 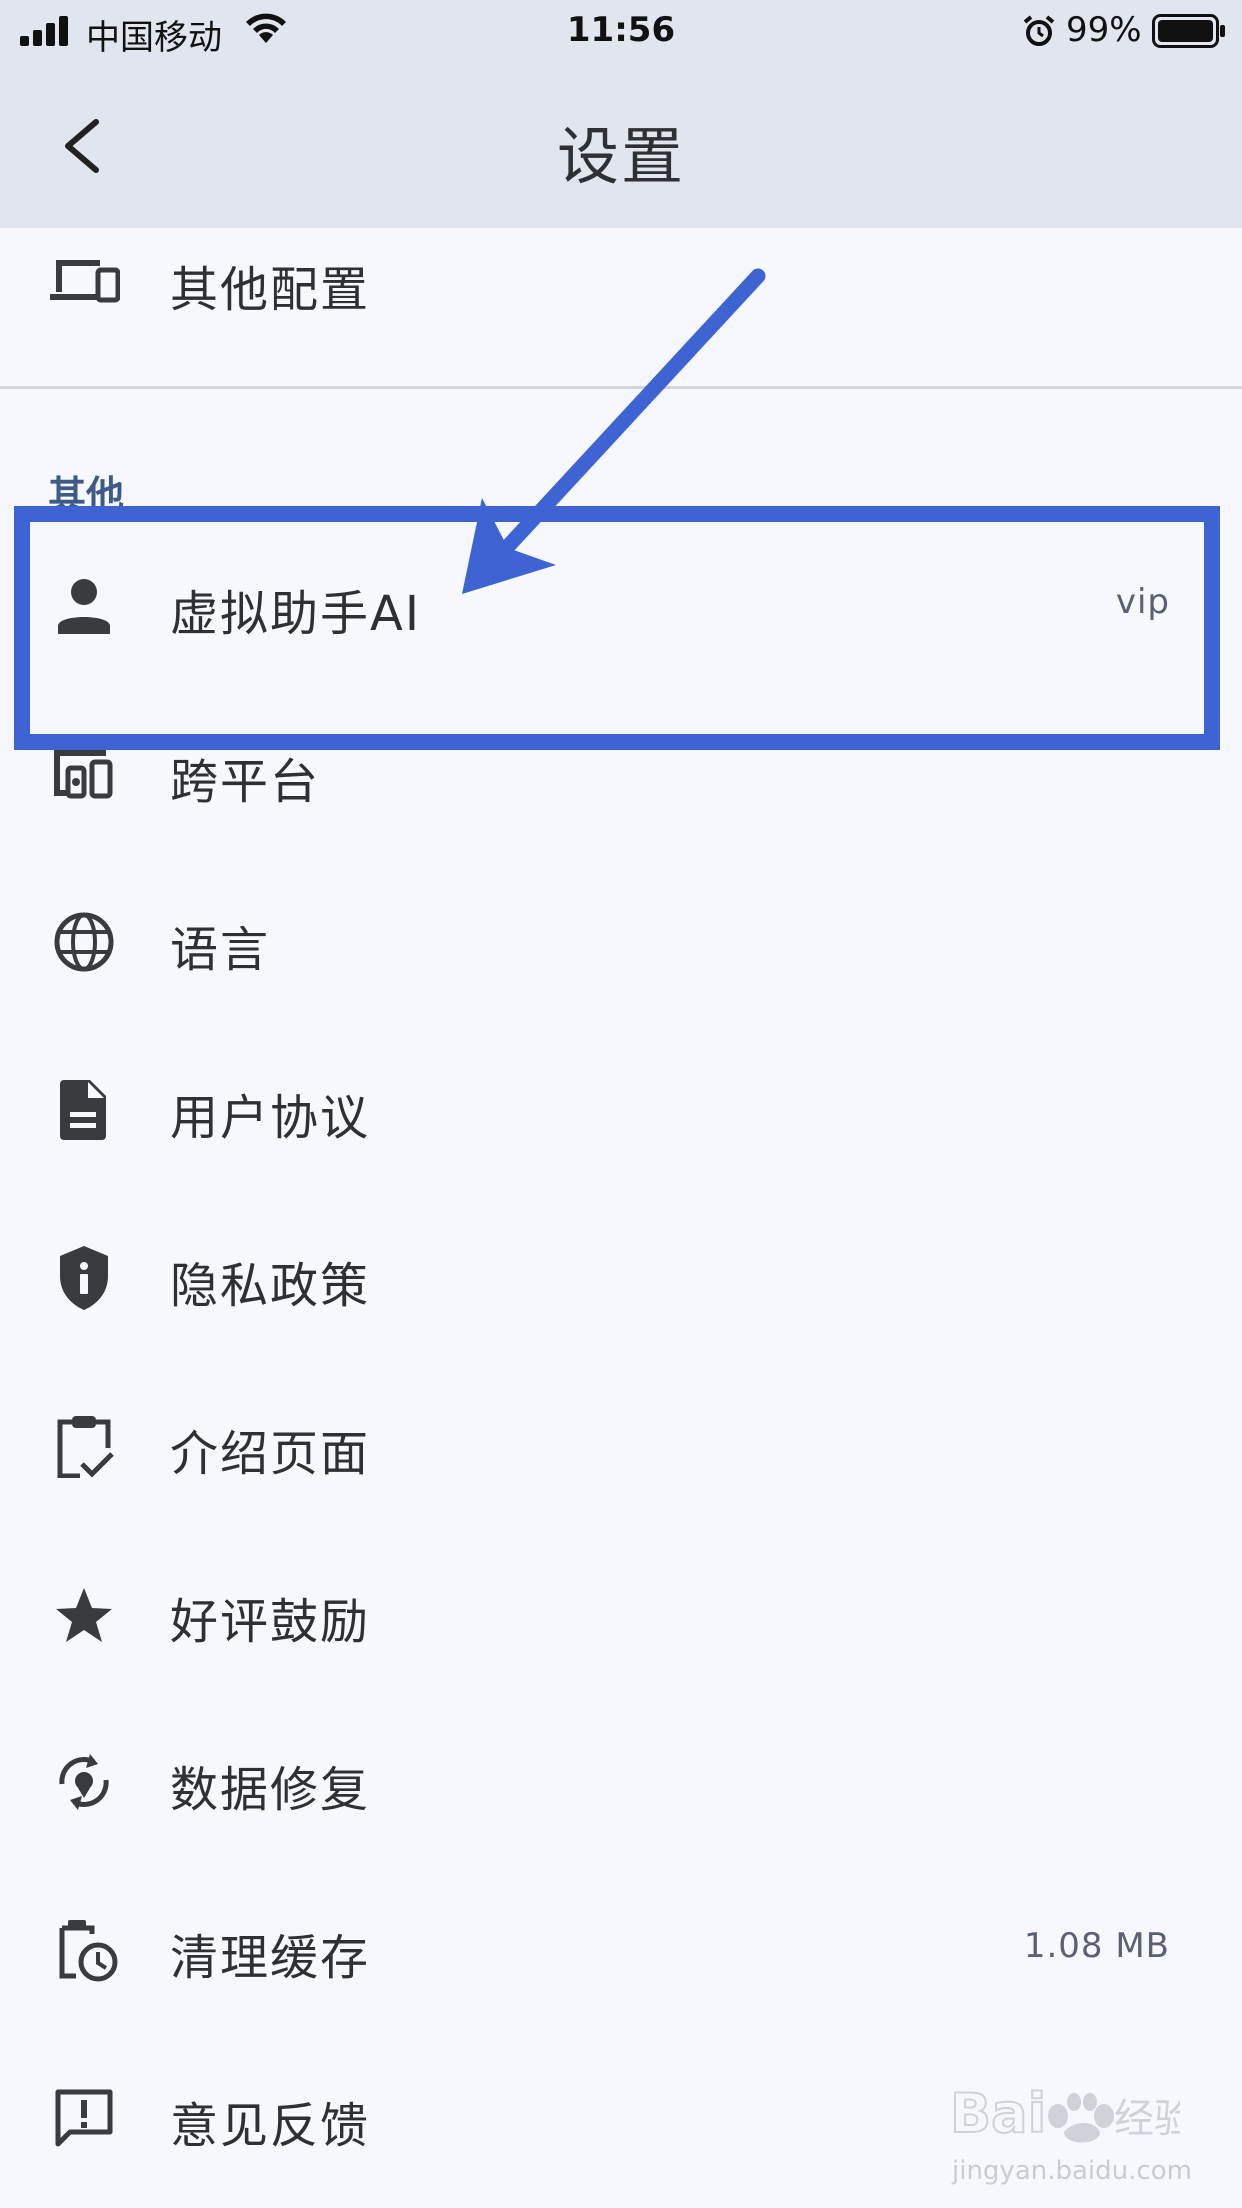 What do you see at coordinates (270, 290) in the screenshot?
I see `settings-item-label: 其他配置` at bounding box center [270, 290].